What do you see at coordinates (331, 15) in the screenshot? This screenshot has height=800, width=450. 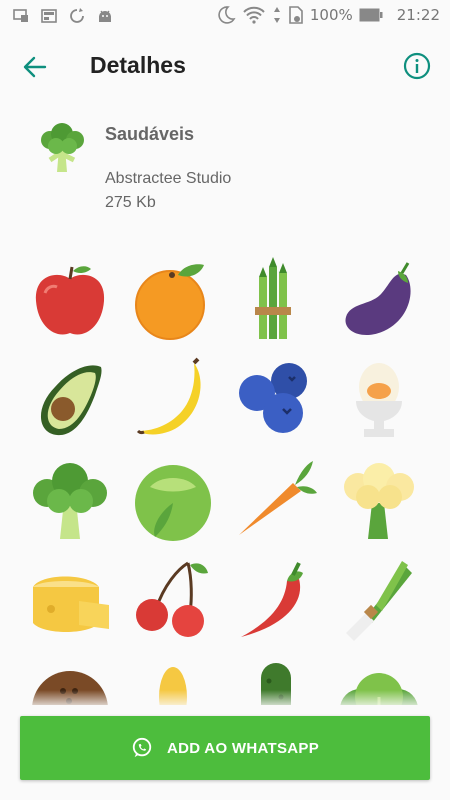 I see `battery-percent: 100%` at bounding box center [331, 15].